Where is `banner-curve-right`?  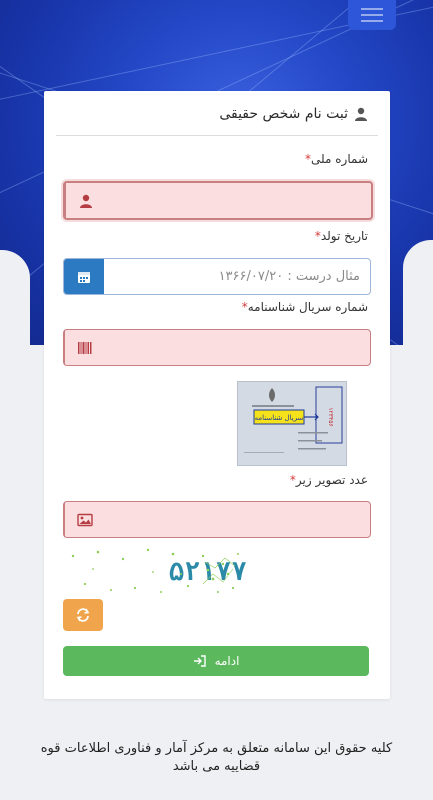 banner-curve-right is located at coordinates (418, 300).